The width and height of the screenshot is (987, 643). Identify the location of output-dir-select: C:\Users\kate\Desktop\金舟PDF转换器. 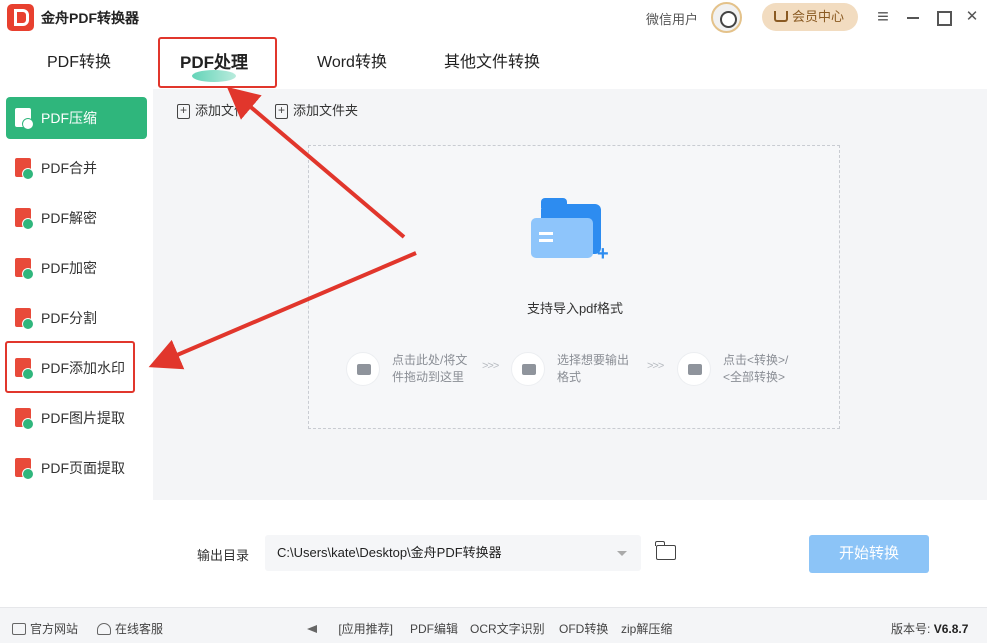
(453, 553).